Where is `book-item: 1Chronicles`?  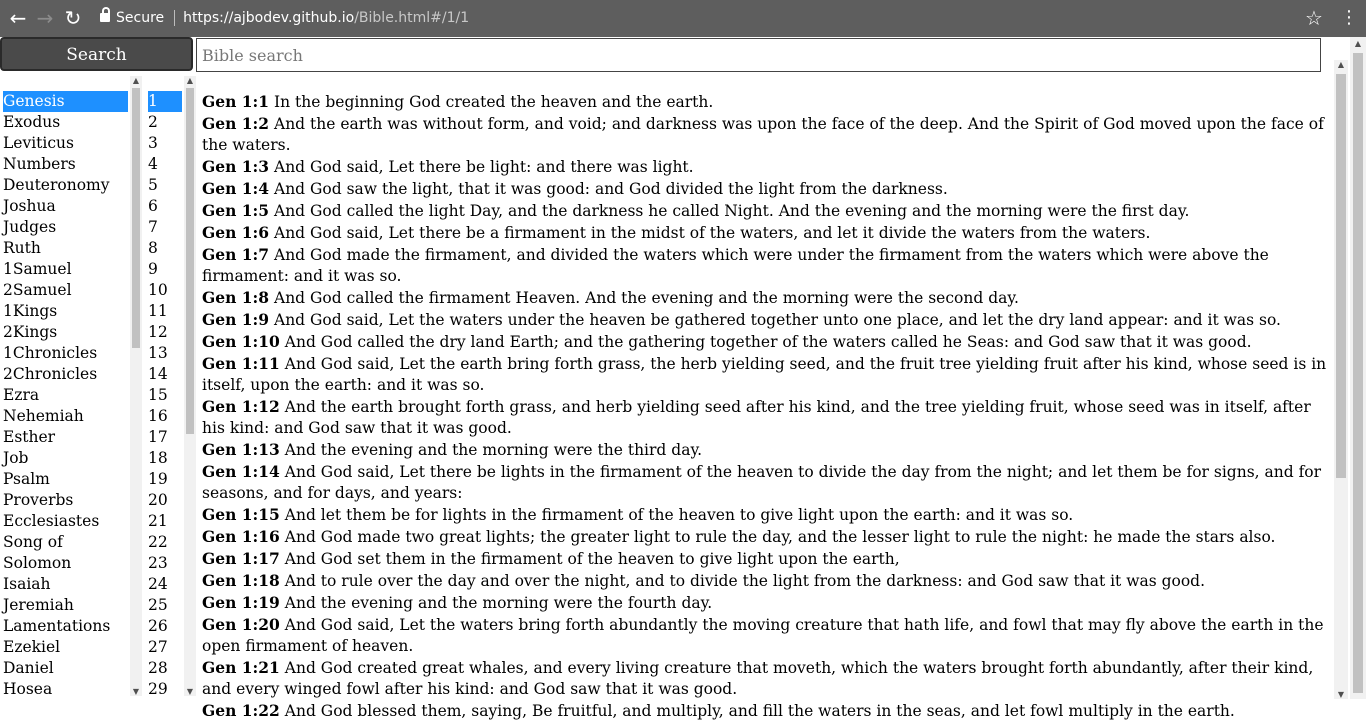 book-item: 1Chronicles is located at coordinates (65, 353).